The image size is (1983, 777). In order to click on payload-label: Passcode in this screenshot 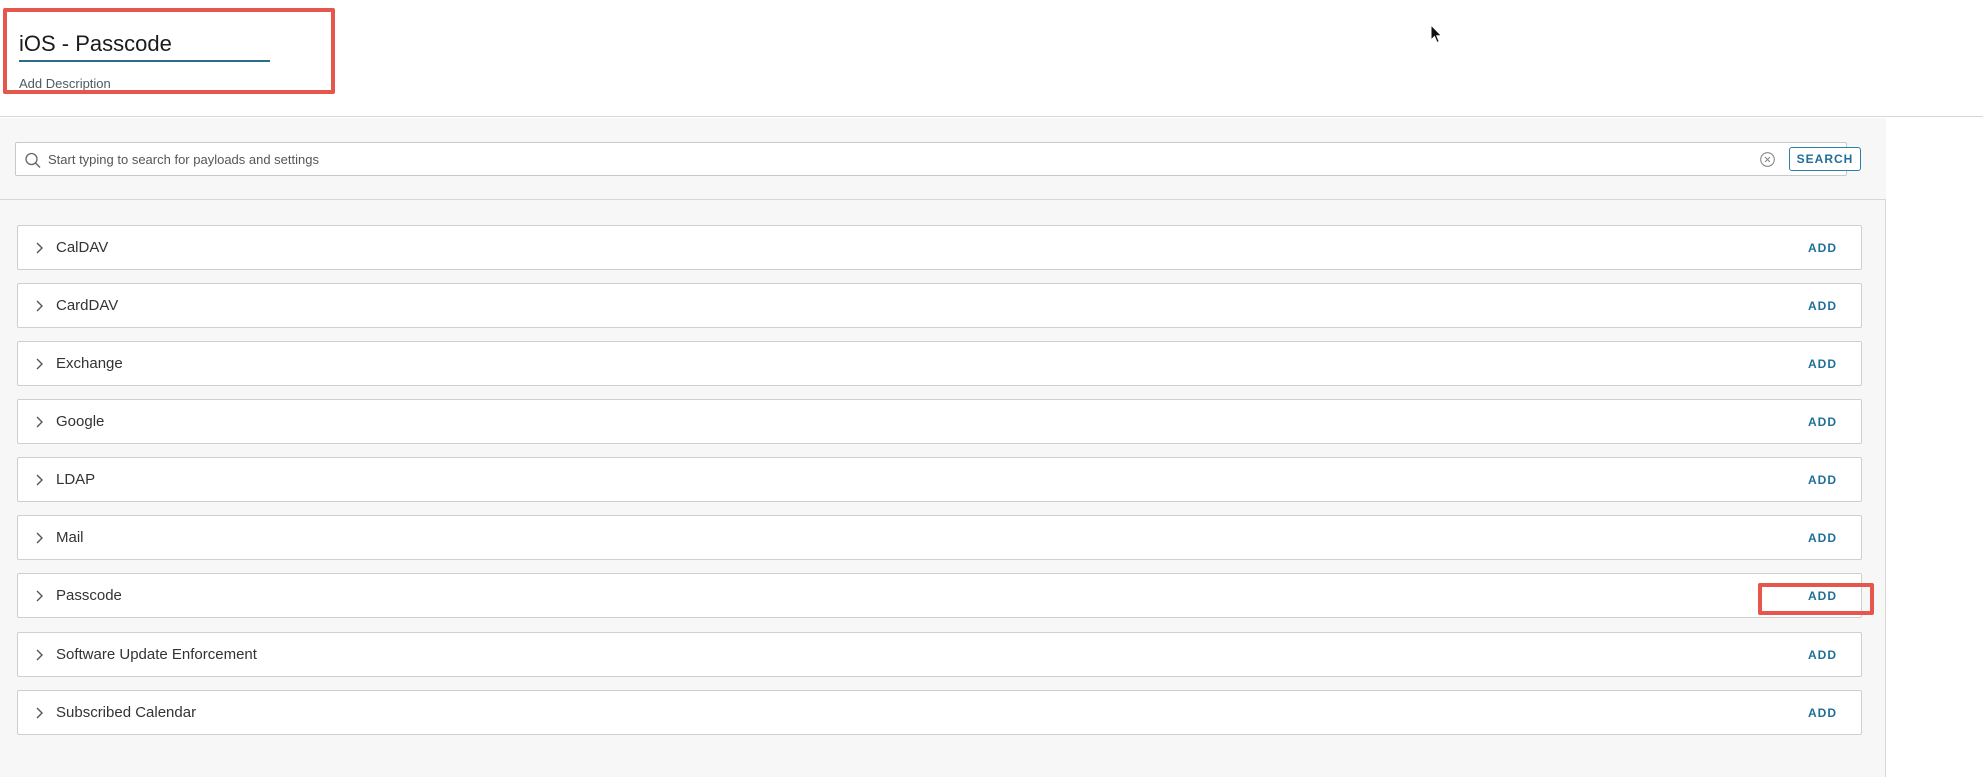, I will do `click(89, 595)`.